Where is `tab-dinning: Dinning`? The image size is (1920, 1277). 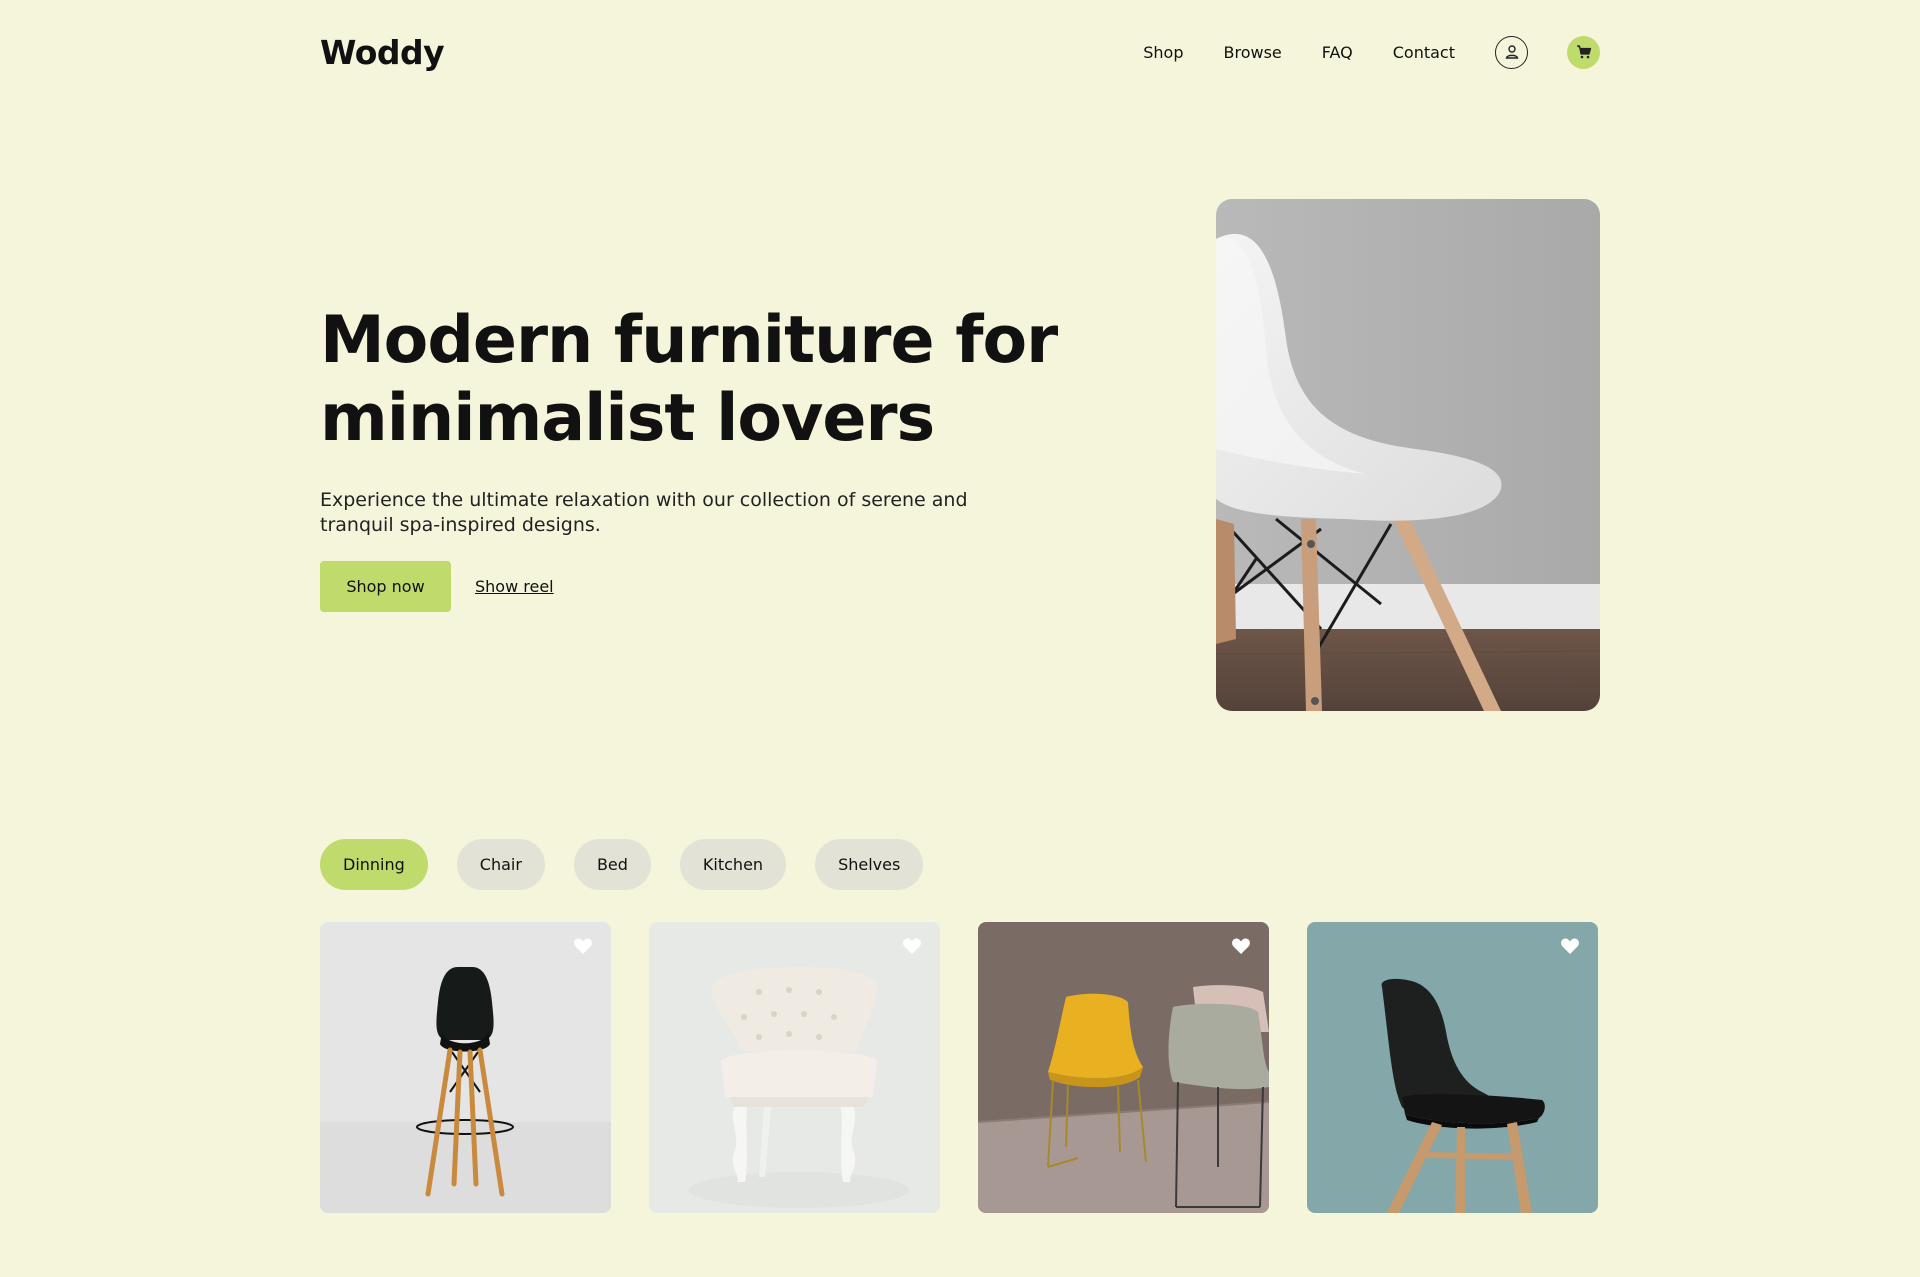
tab-dinning: Dinning is located at coordinates (374, 864).